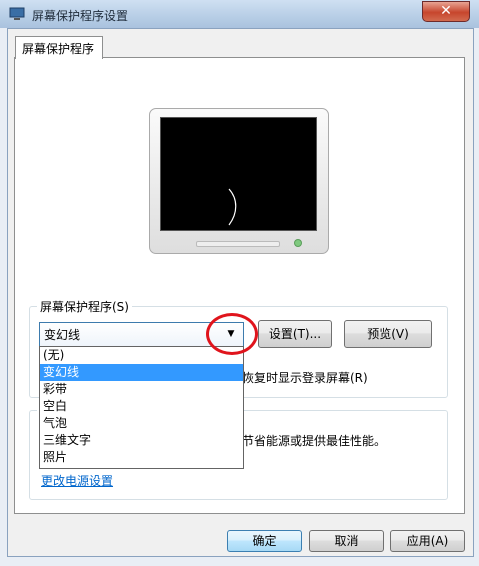 This screenshot has height=566, width=479. Describe the element at coordinates (314, 441) in the screenshot. I see `power-description: 节省能源或提供最佳性能。` at that location.